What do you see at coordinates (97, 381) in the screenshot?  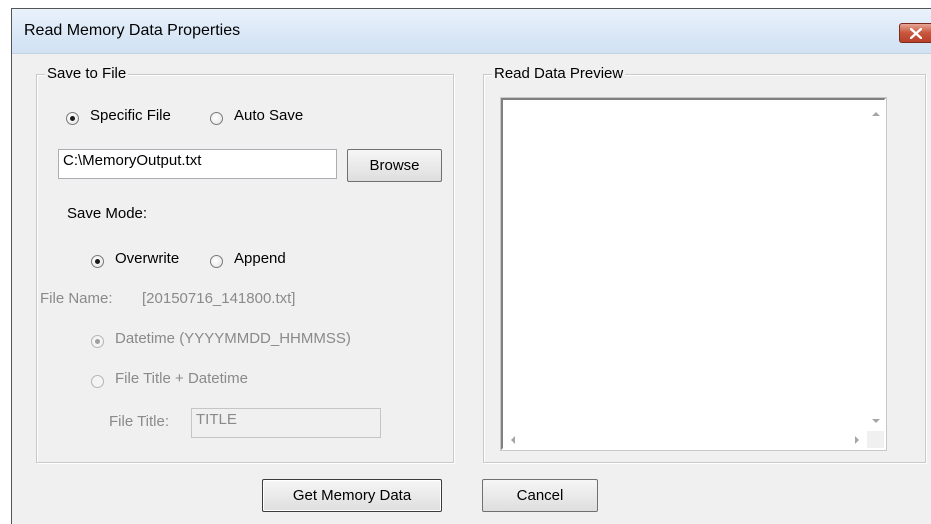 I see `file-title-datetime-radio` at bounding box center [97, 381].